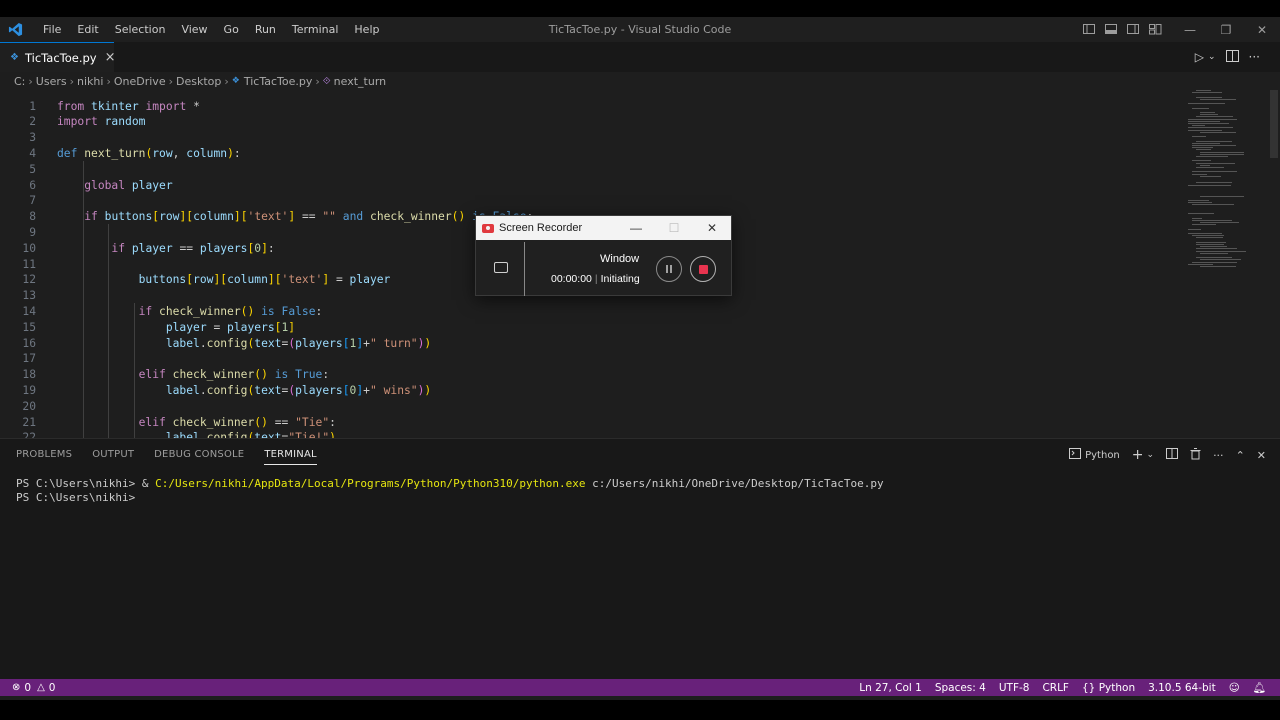 The width and height of the screenshot is (1280, 720). Describe the element at coordinates (1199, 57) in the screenshot. I see `run-icon: ▷` at that location.